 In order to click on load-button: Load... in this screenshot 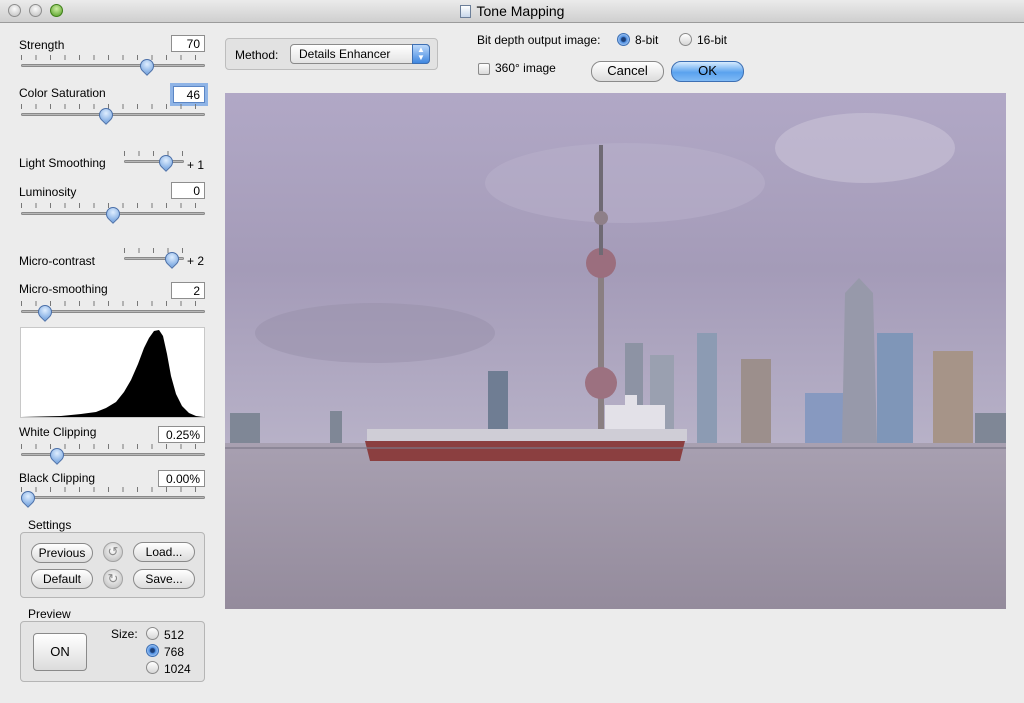, I will do `click(164, 552)`.